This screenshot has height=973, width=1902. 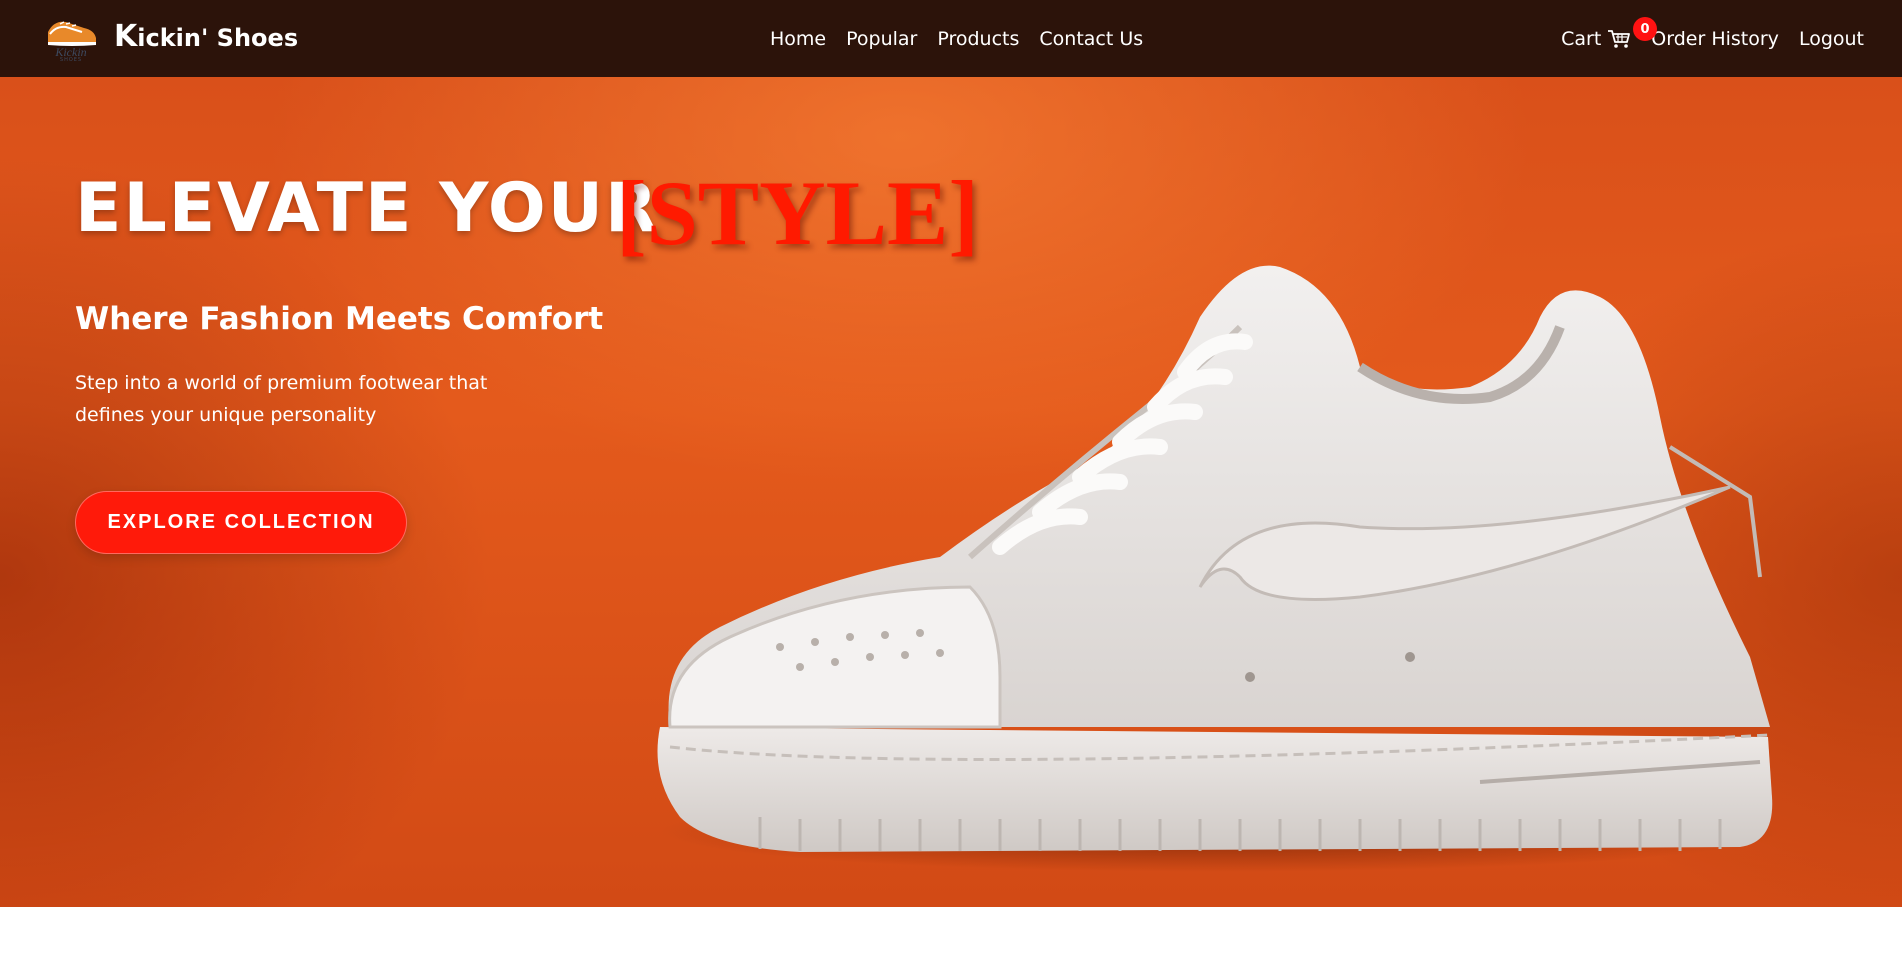 What do you see at coordinates (1831, 39) in the screenshot?
I see `nav-logout: Logout` at bounding box center [1831, 39].